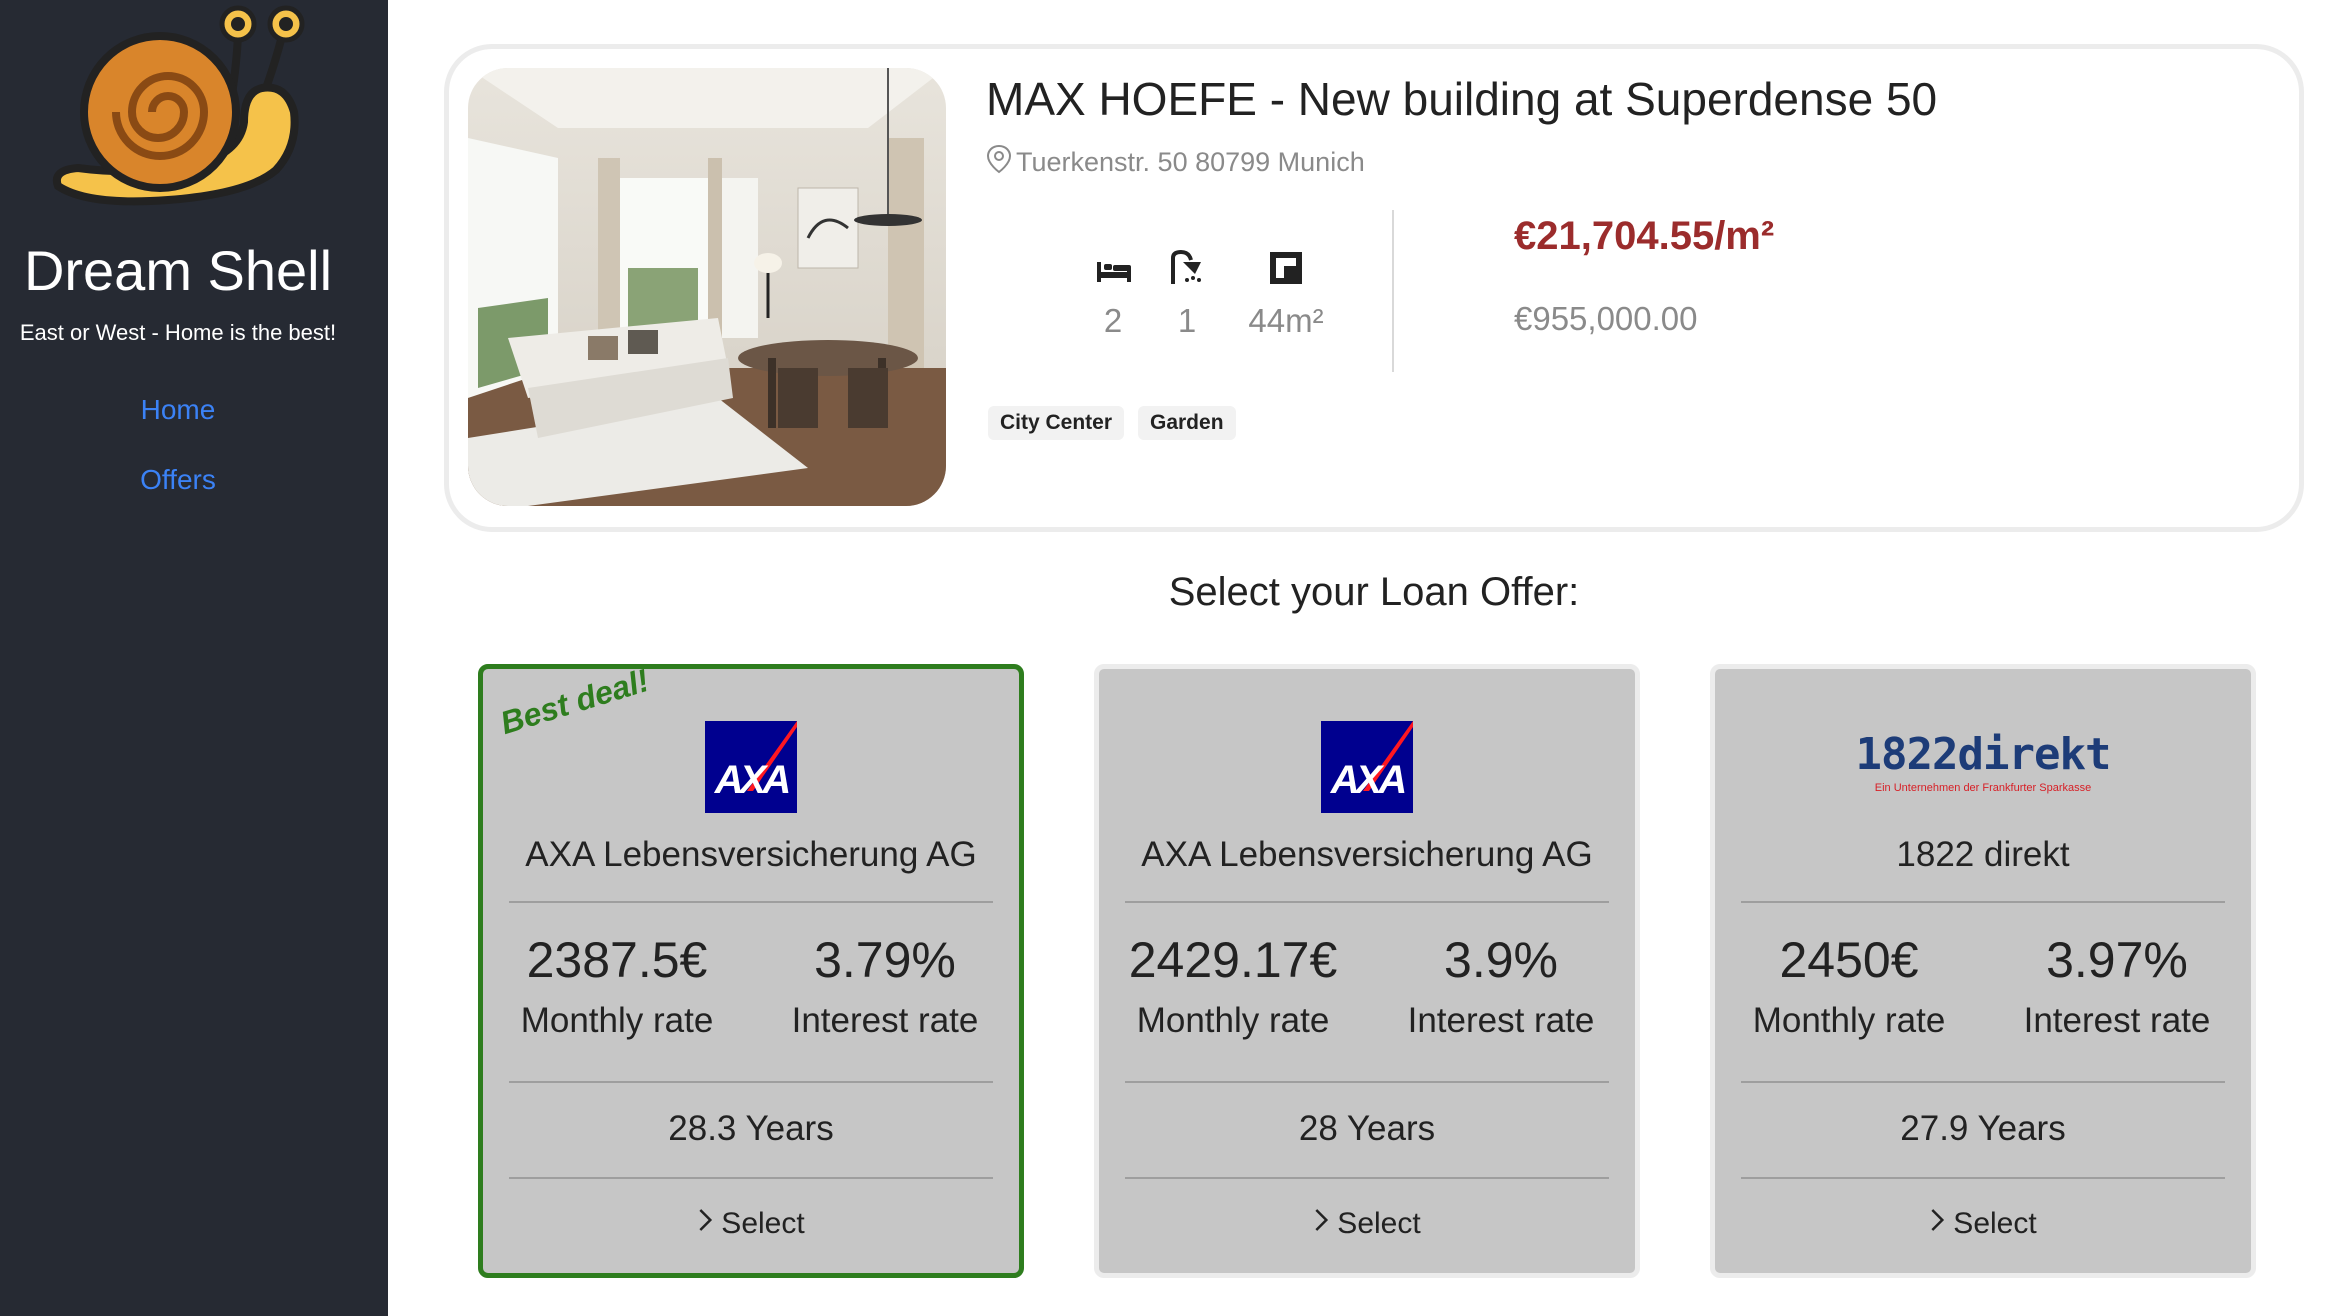 This screenshot has width=2328, height=1316. What do you see at coordinates (178, 270) in the screenshot?
I see `brand-name: Dream Shell` at bounding box center [178, 270].